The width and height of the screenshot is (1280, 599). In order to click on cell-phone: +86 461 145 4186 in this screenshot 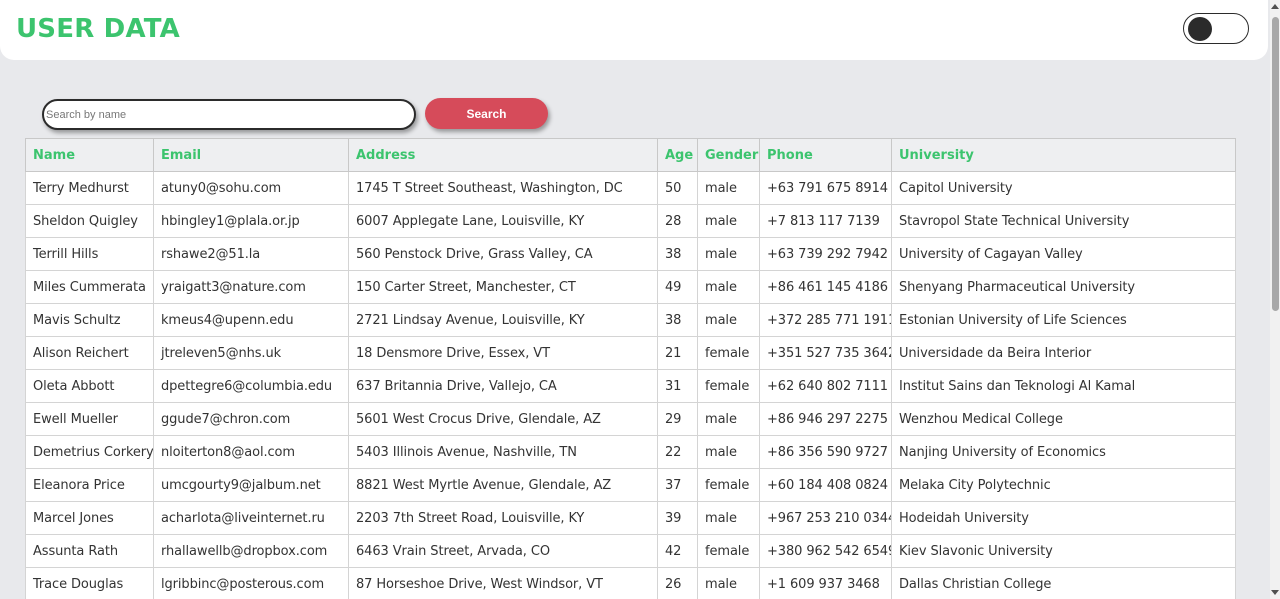, I will do `click(825, 287)`.